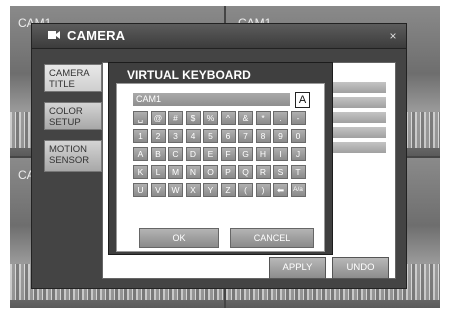 The width and height of the screenshot is (450, 313). What do you see at coordinates (228, 136) in the screenshot?
I see `keyboard-key: 6` at bounding box center [228, 136].